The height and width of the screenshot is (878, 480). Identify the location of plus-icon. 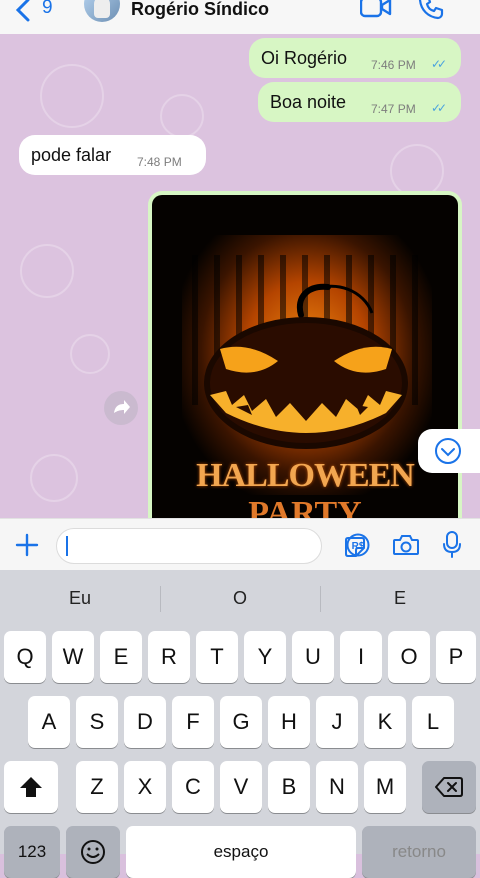
(27, 545).